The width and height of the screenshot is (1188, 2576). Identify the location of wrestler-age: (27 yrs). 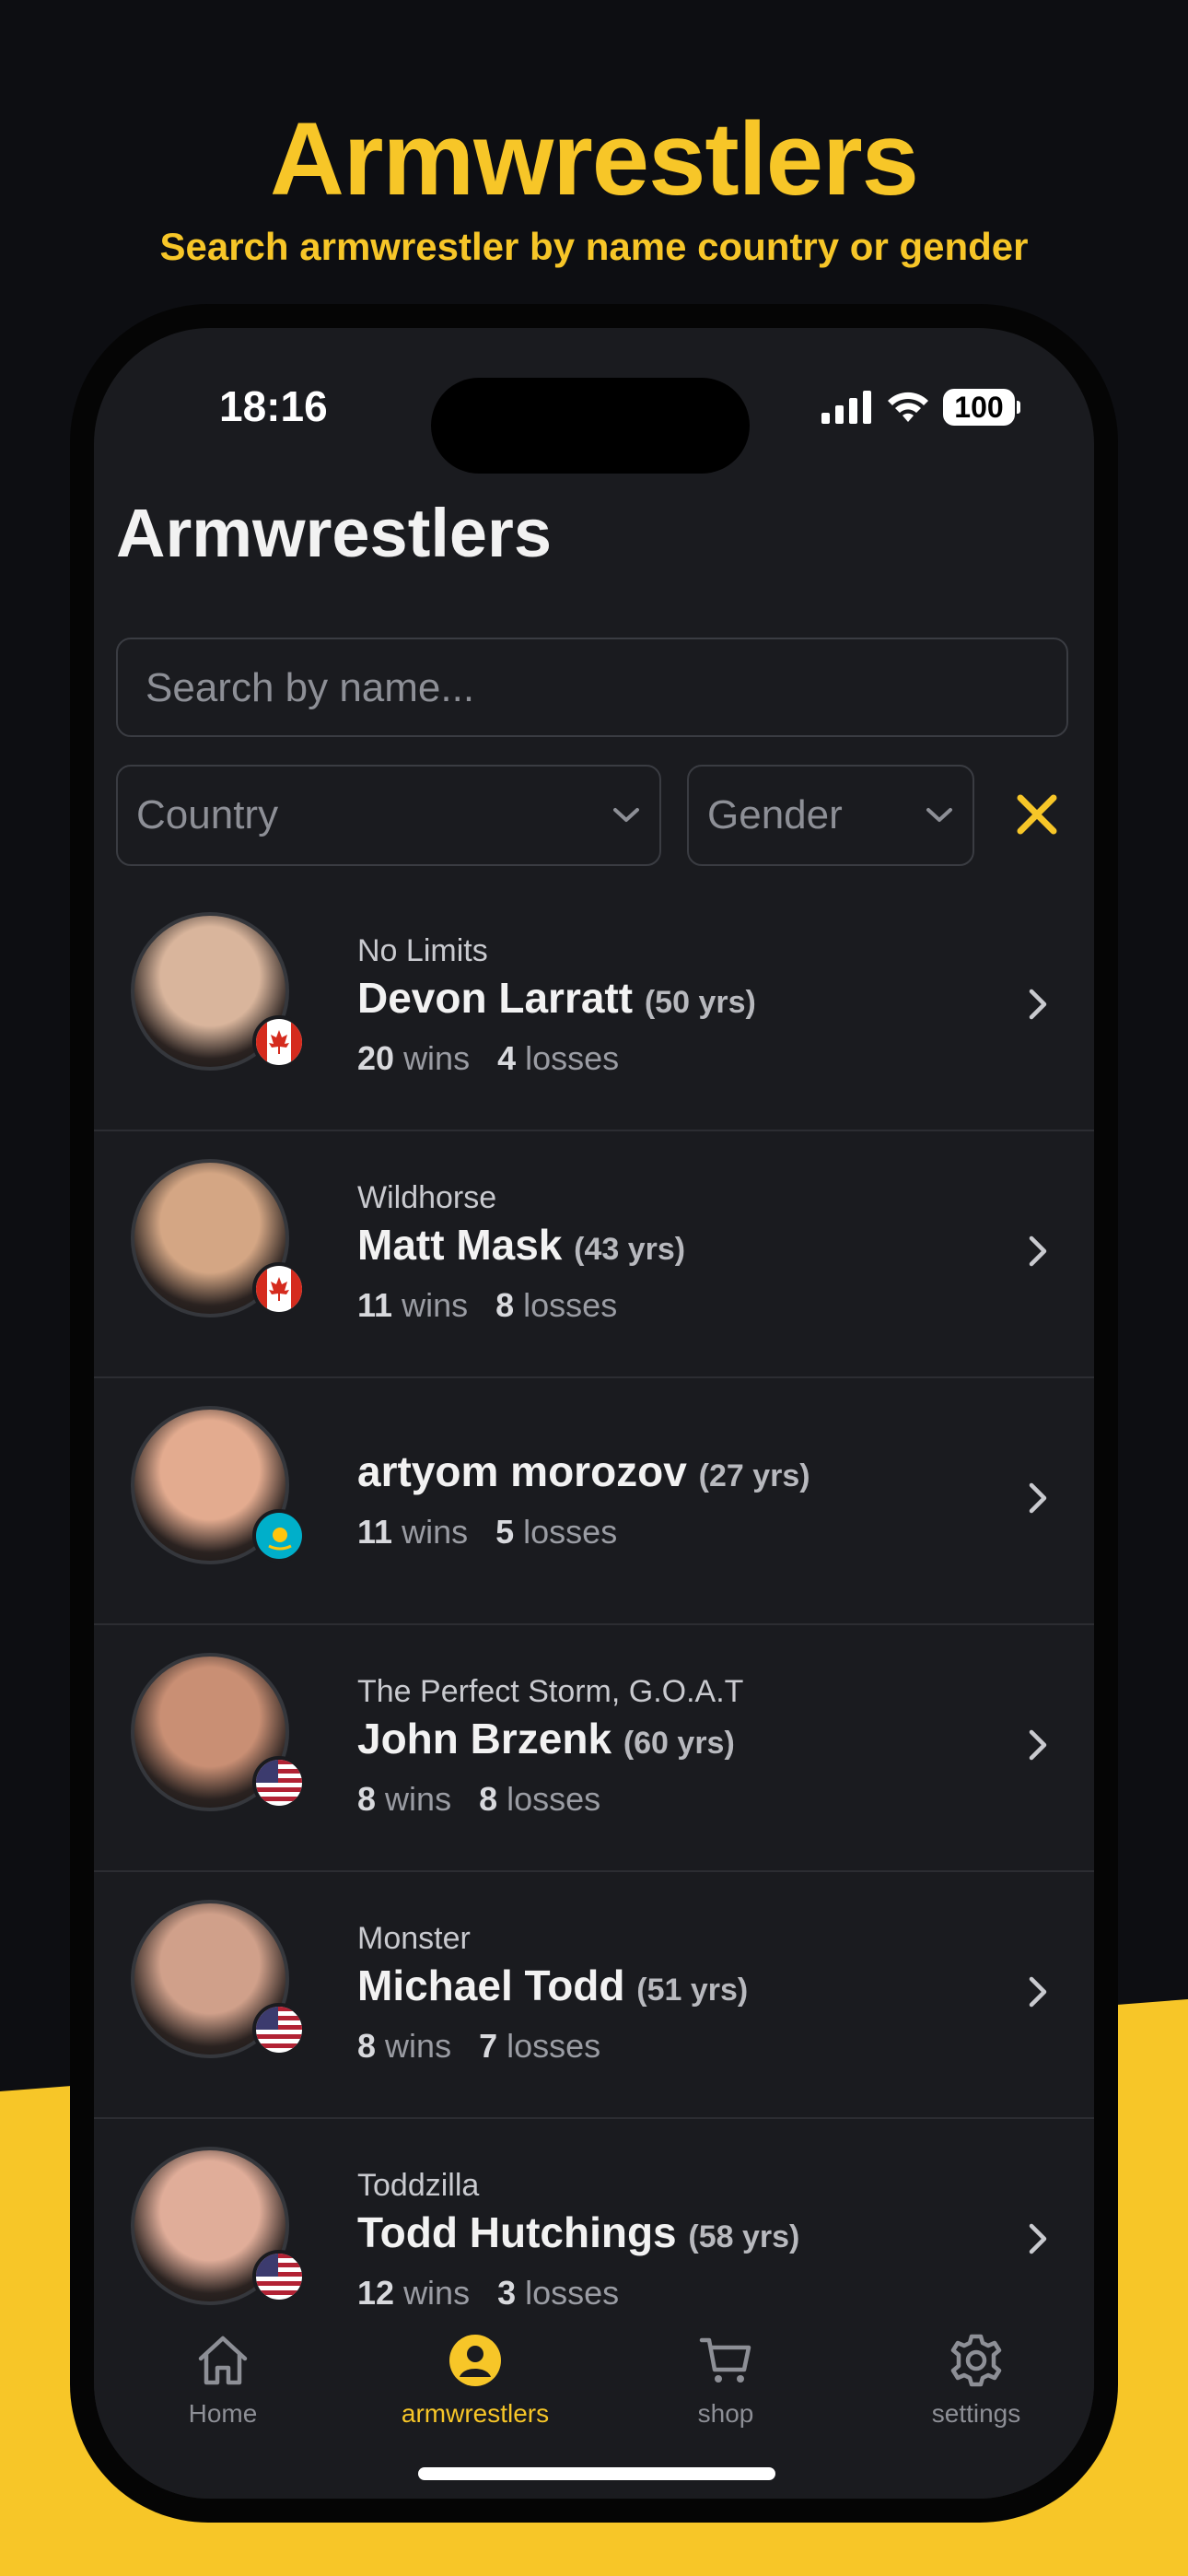
(754, 1475).